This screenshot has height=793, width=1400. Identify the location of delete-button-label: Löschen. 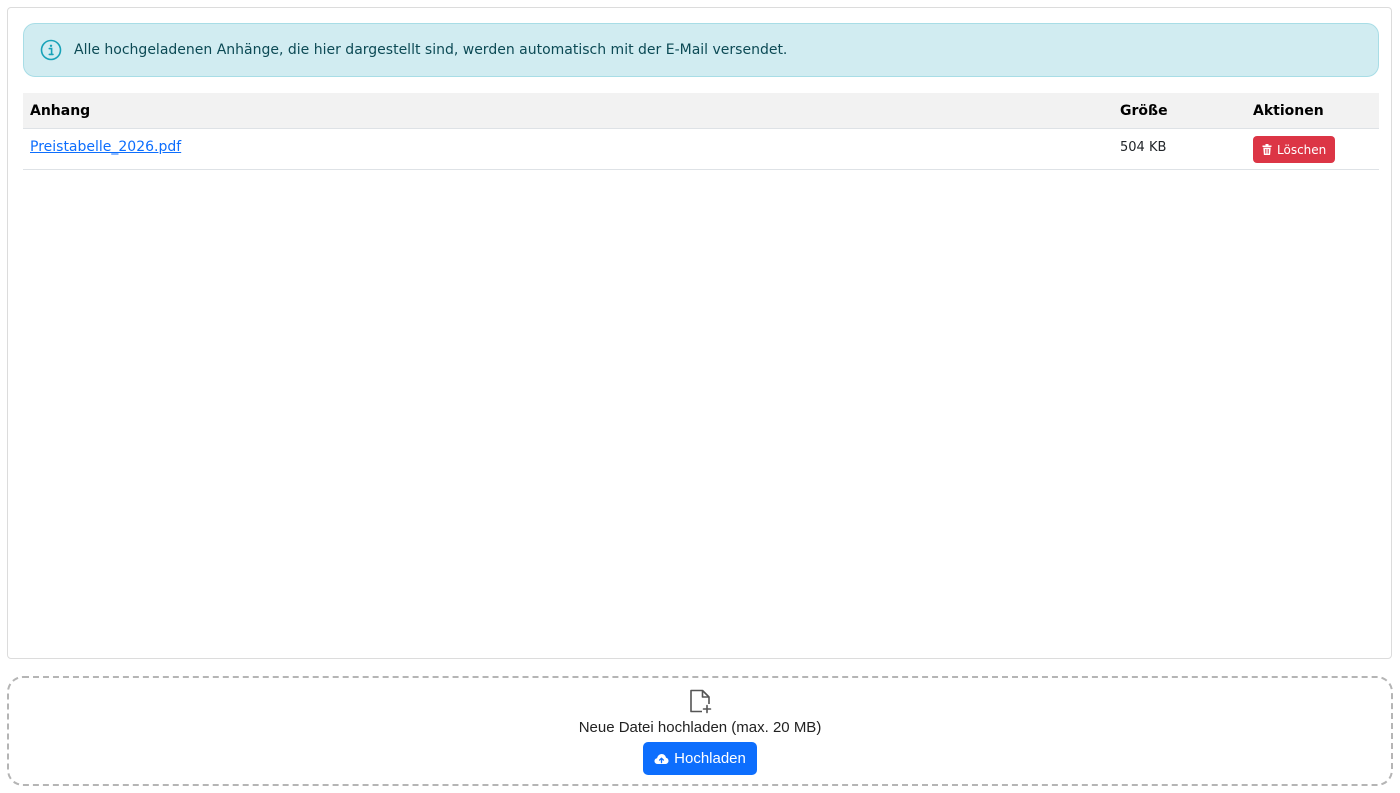
(1302, 149).